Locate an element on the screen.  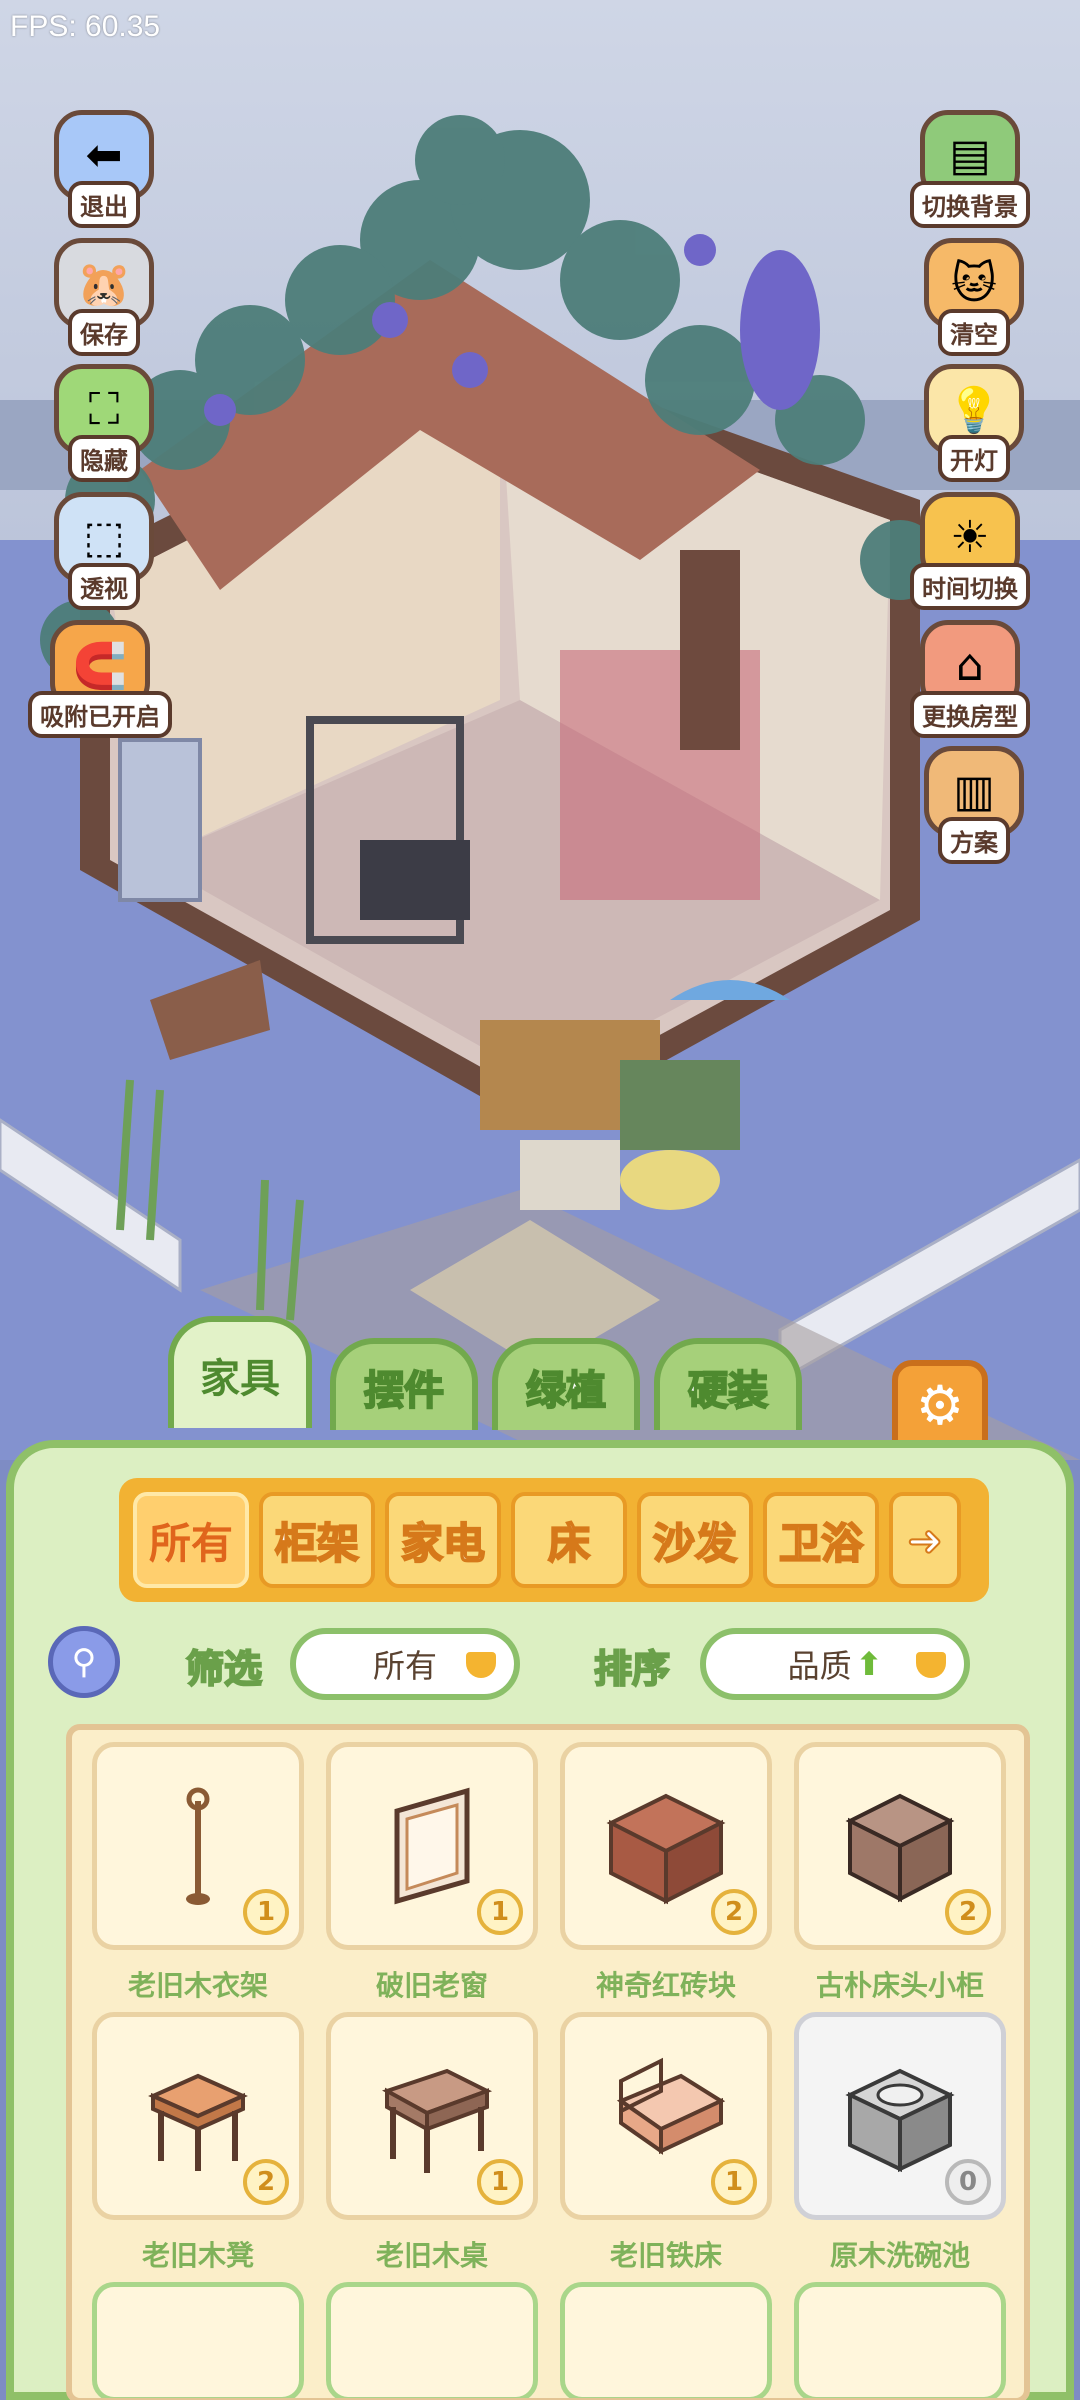
search-icon: ⚲ is located at coordinates (84, 1662).